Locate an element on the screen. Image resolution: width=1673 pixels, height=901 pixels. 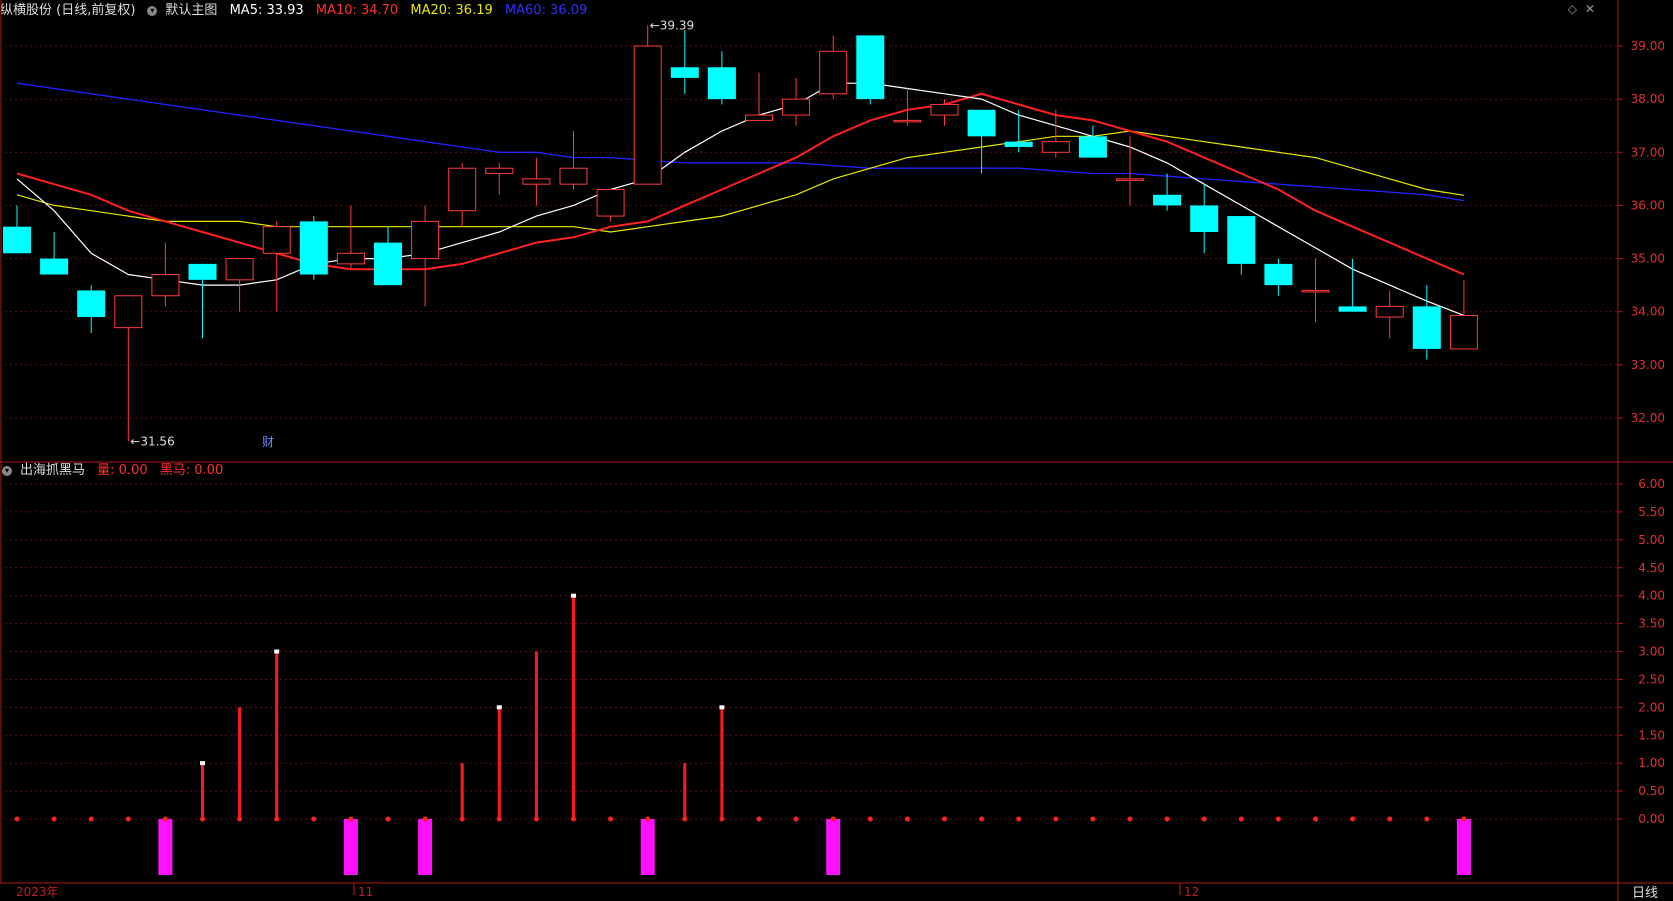
y-tick-label: 35.00 is located at coordinates (1648, 259).